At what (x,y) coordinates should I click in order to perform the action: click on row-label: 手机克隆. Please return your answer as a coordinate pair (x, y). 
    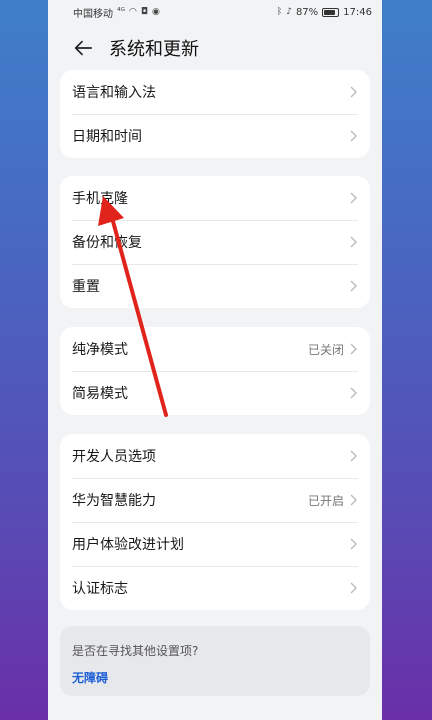
    Looking at the image, I should click on (100, 199).